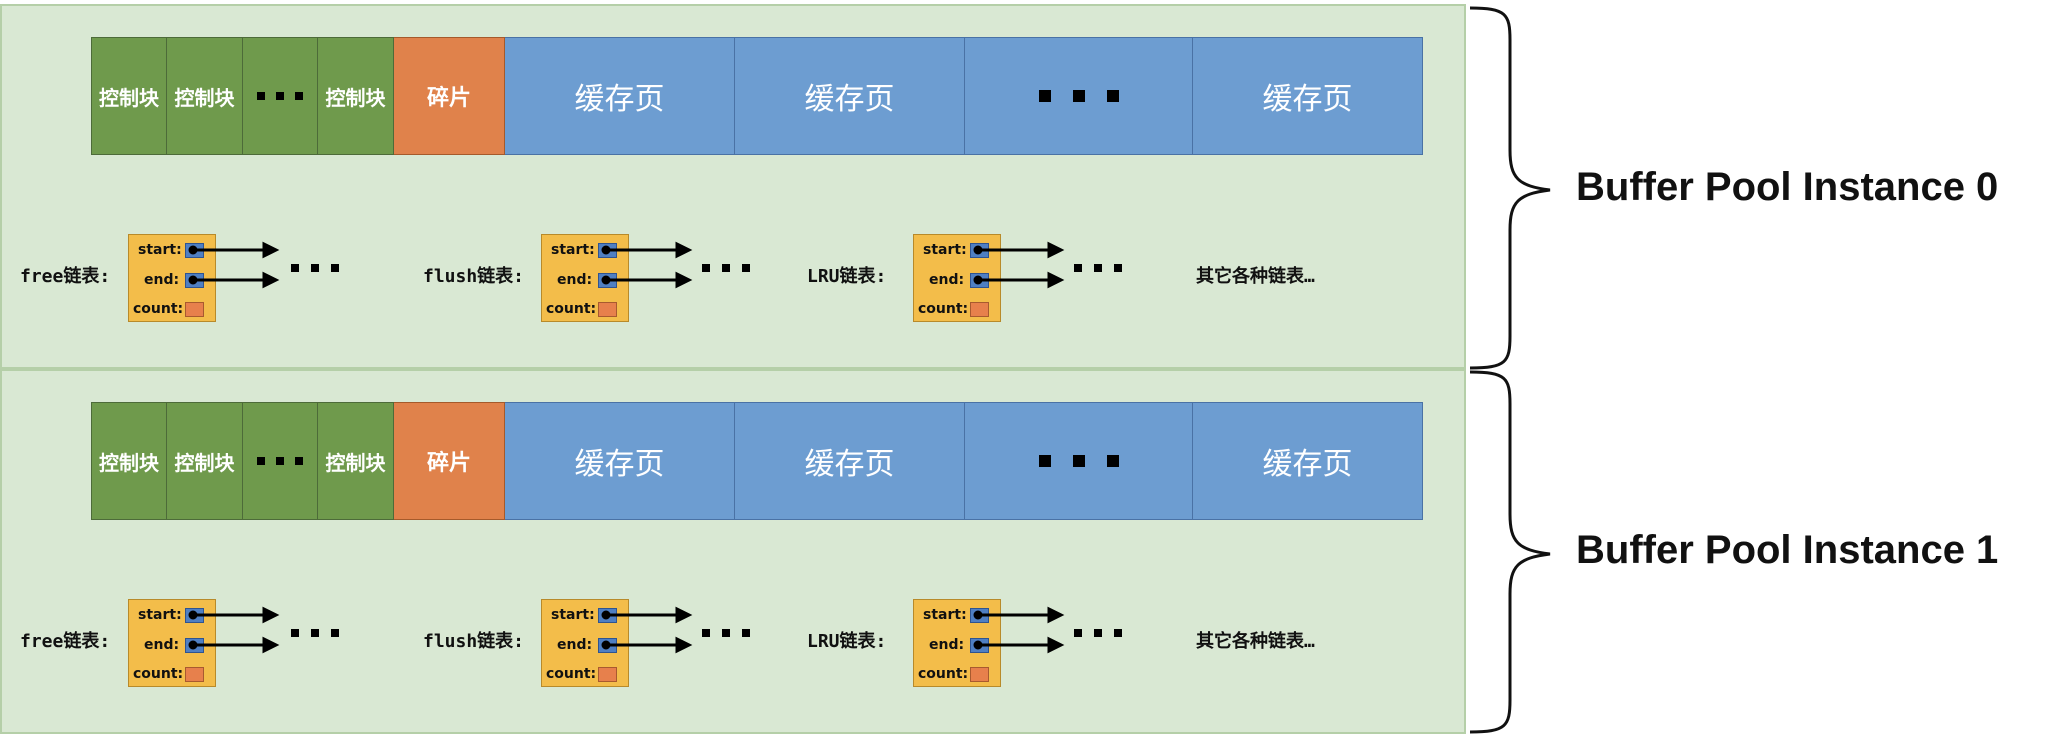 This screenshot has height=754, width=2064. What do you see at coordinates (1787, 550) in the screenshot?
I see `instance-1-label: Buffer Pool Instance 1` at bounding box center [1787, 550].